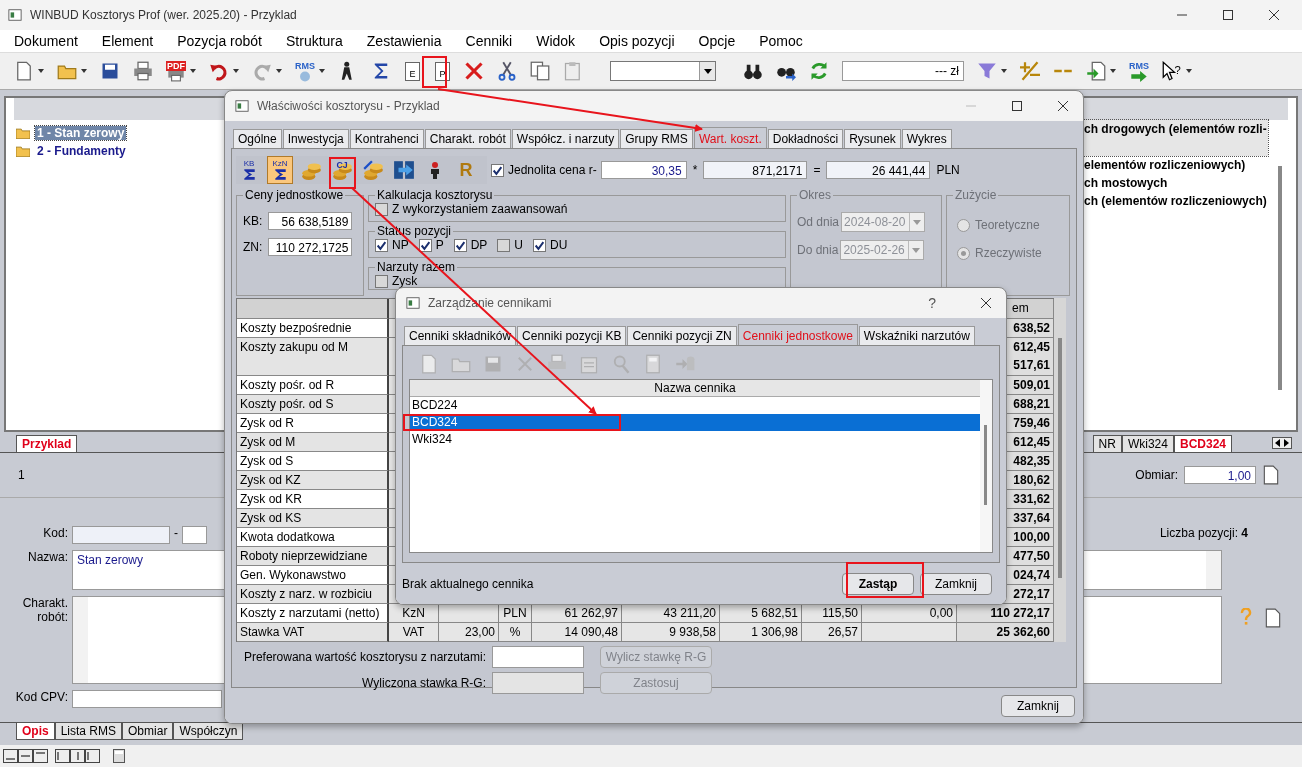 The width and height of the screenshot is (1302, 767). What do you see at coordinates (926, 138) in the screenshot?
I see `dialog-tab: Wykres` at bounding box center [926, 138].